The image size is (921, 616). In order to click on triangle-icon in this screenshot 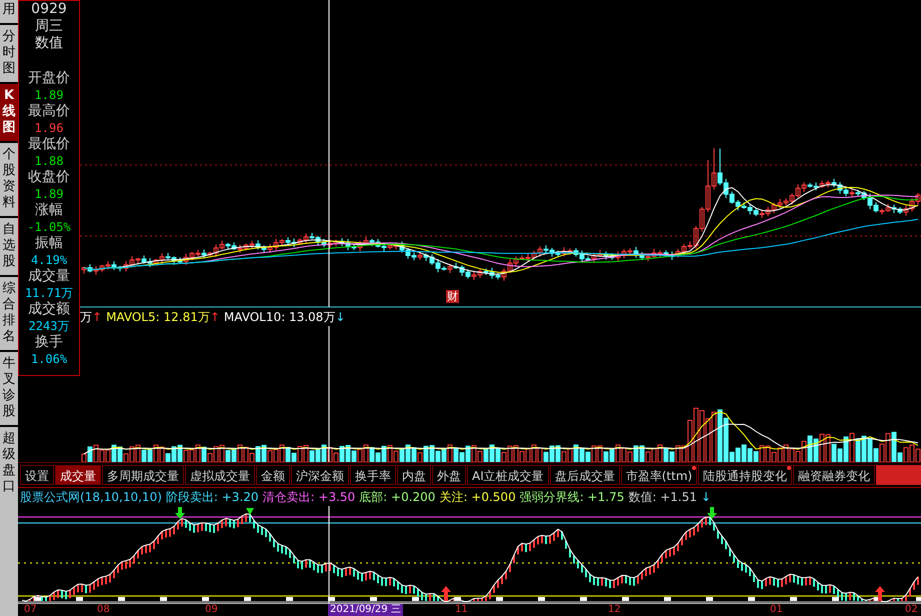, I will do `click(250, 511)`.